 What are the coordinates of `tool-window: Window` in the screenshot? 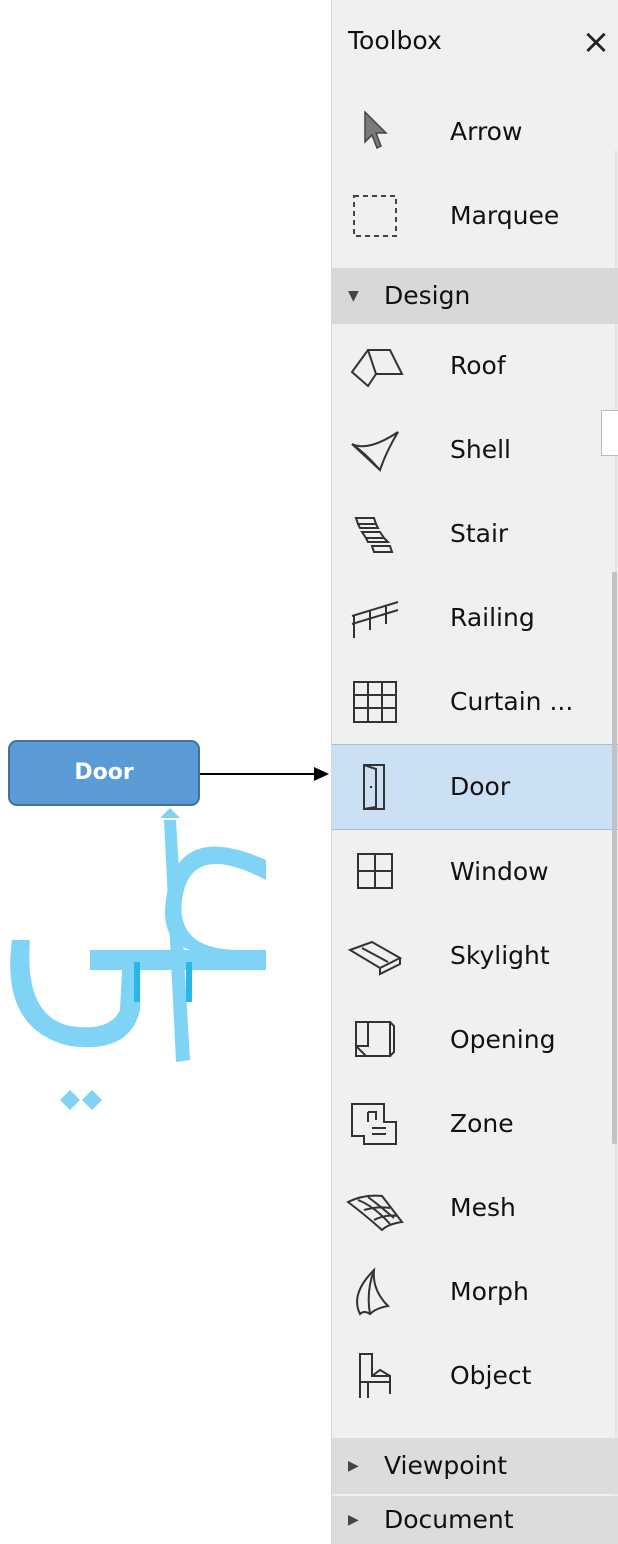 It's located at (475, 872).